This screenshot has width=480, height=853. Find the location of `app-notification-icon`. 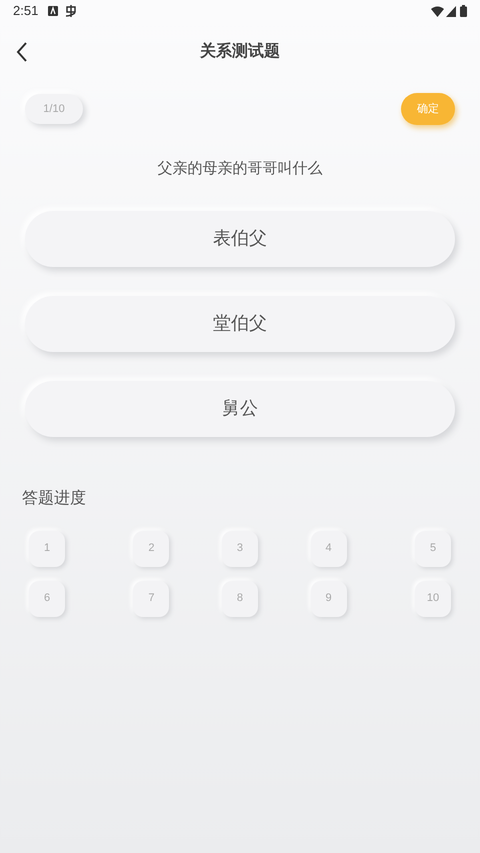

app-notification-icon is located at coordinates (71, 11).